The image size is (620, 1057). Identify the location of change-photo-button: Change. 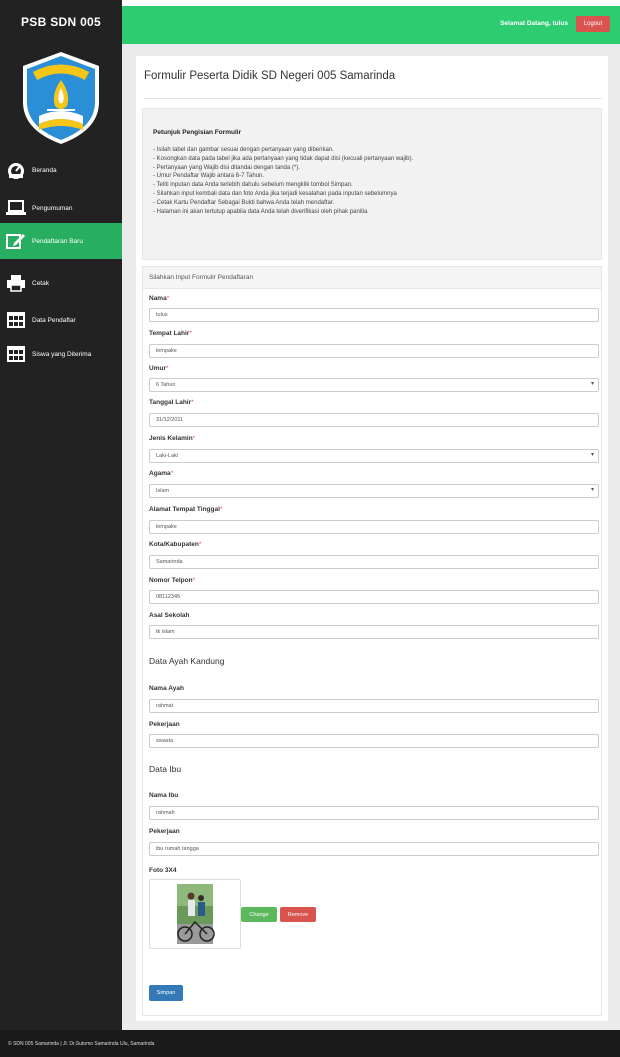
(259, 914).